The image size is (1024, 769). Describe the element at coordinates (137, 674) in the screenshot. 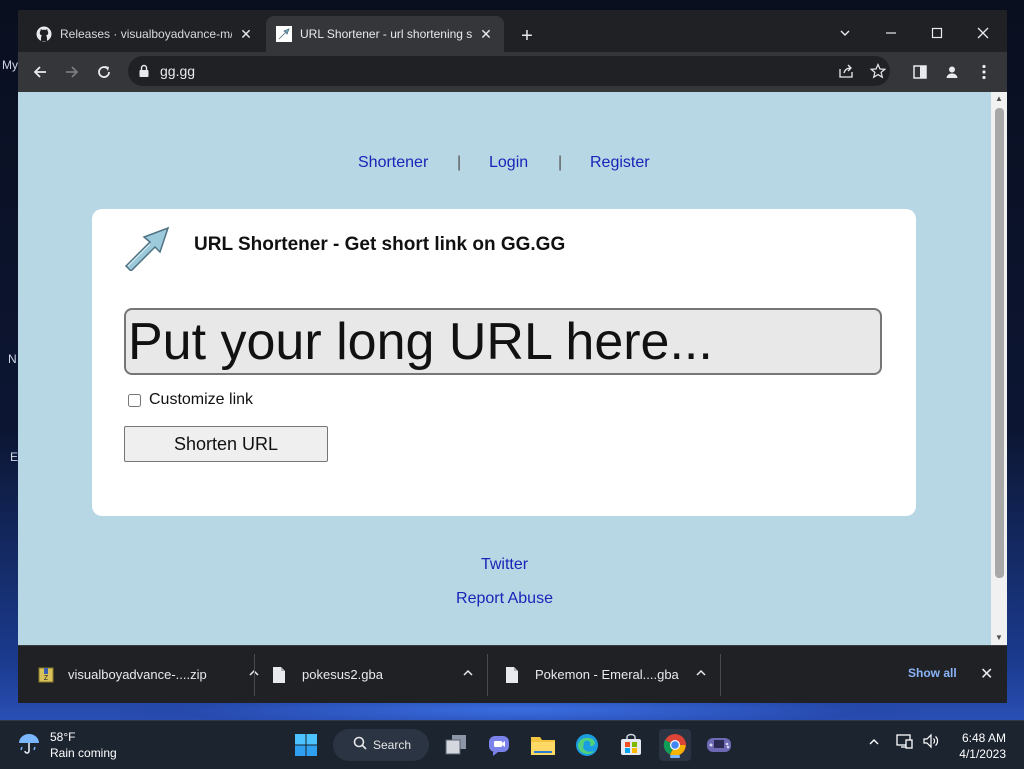

I see `download-filename: visualboyadvance-....zip` at that location.